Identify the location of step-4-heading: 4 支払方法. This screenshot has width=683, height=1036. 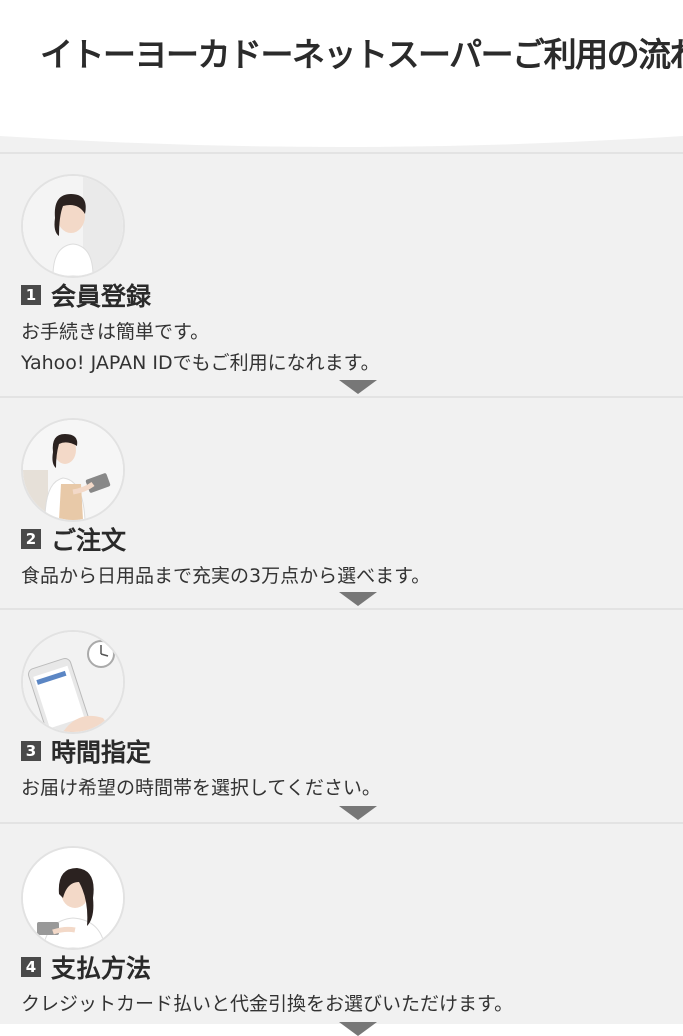
(86, 968).